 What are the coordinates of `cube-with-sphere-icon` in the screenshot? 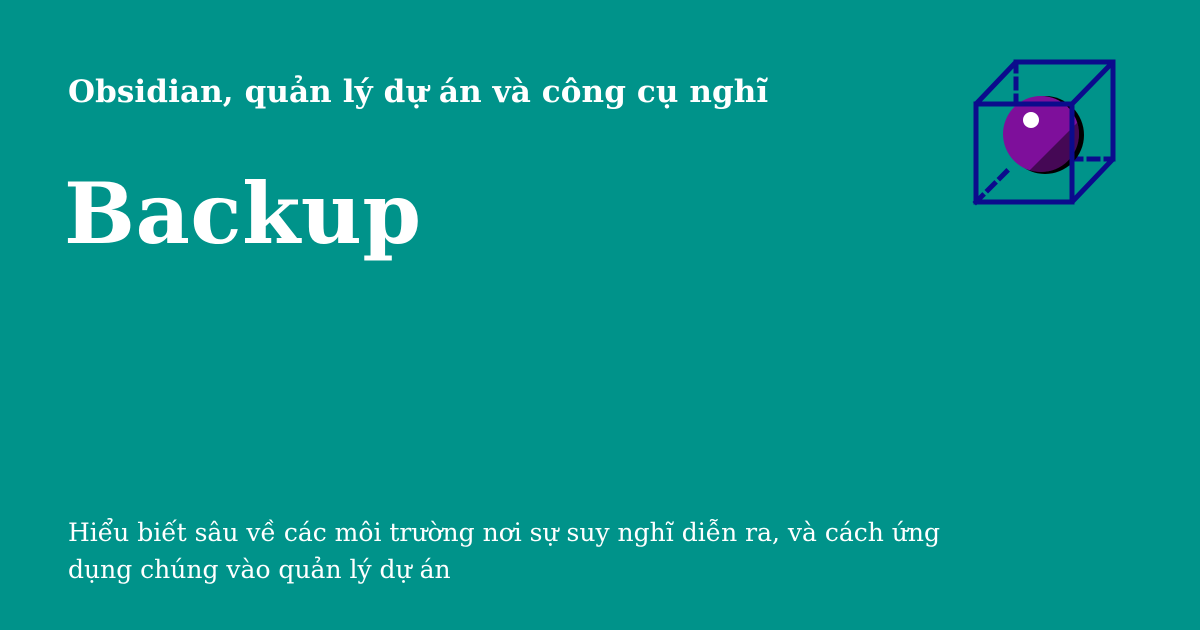 It's located at (1044, 132).